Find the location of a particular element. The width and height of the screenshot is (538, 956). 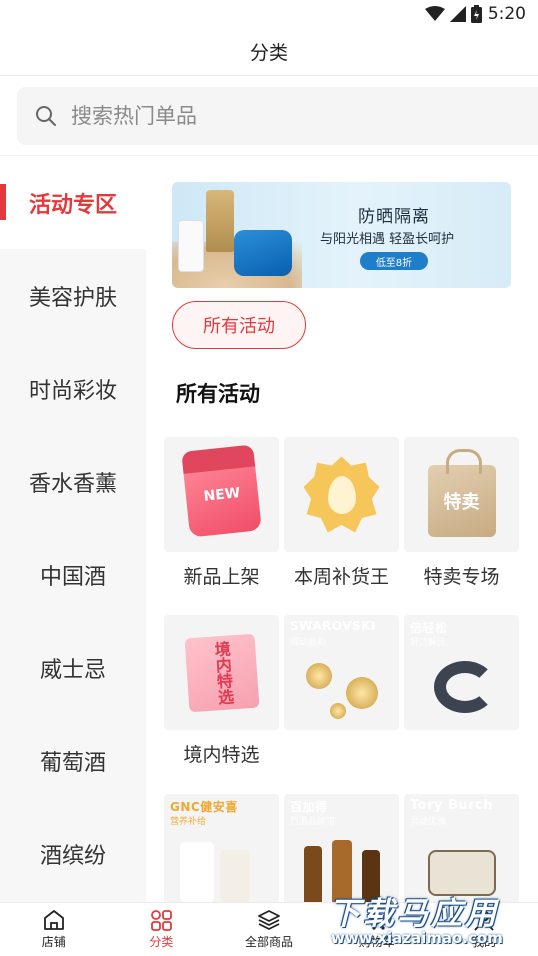

sidebar-item-spirits-mix: 酒缤纷 is located at coordinates (73, 853).